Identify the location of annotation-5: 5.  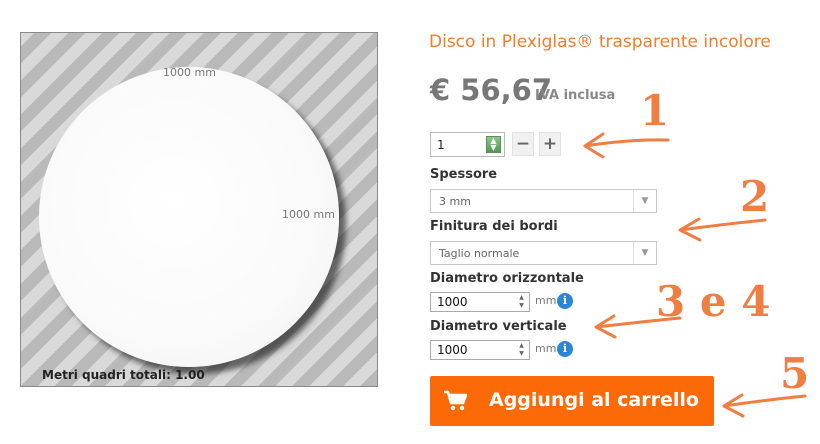
(795, 373).